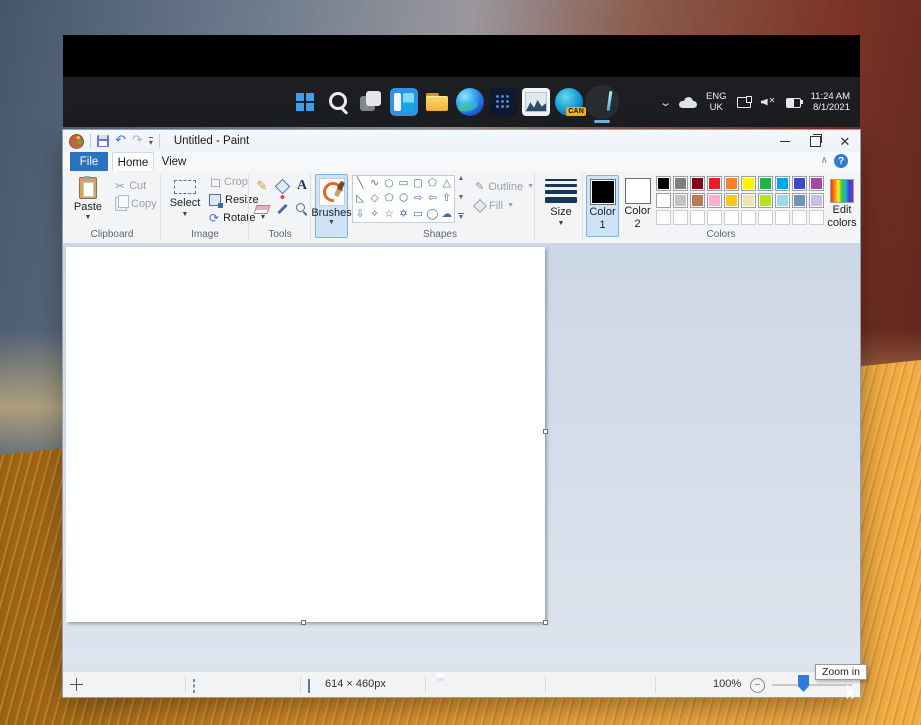 The width and height of the screenshot is (921, 725). Describe the element at coordinates (665, 102) in the screenshot. I see `tray-chevron-icon: ⌄` at that location.